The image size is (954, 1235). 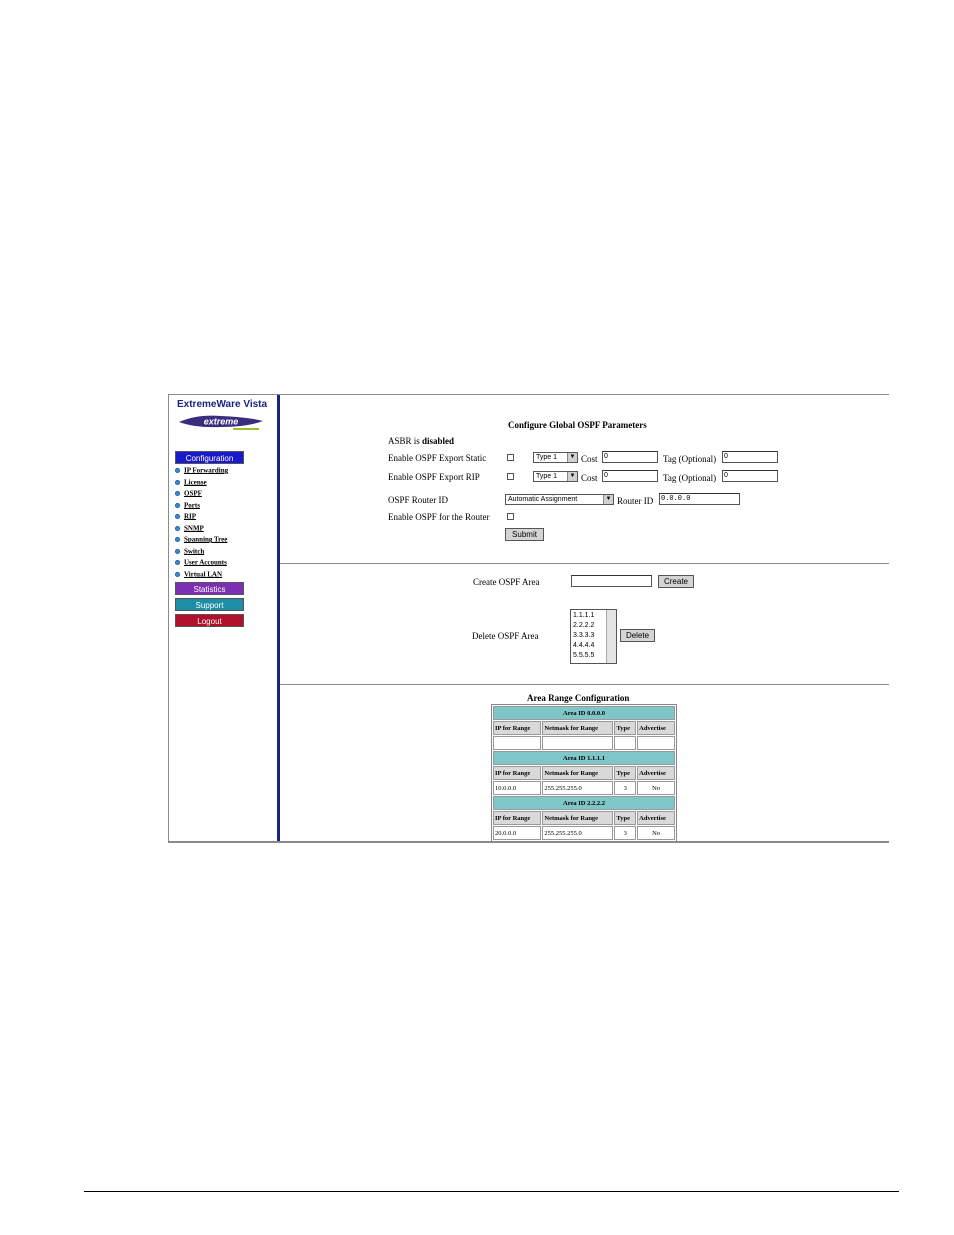 What do you see at coordinates (583, 645) in the screenshot?
I see `list-item: 4.4.4.4` at bounding box center [583, 645].